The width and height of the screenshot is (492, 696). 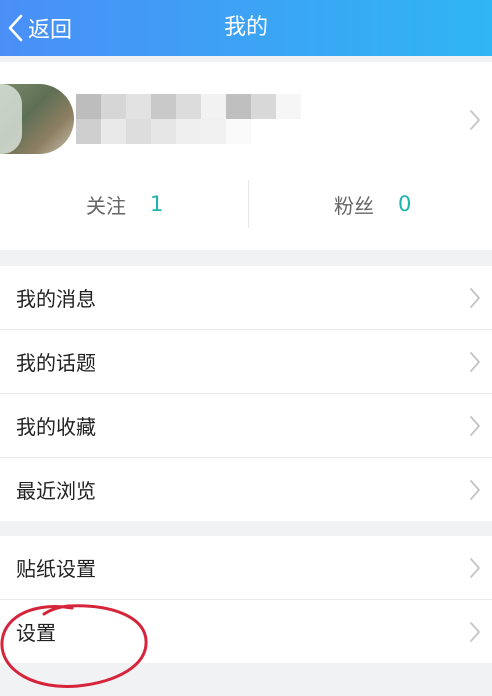 I want to click on top-nav-bar: 返回 我的, so click(x=246, y=28).